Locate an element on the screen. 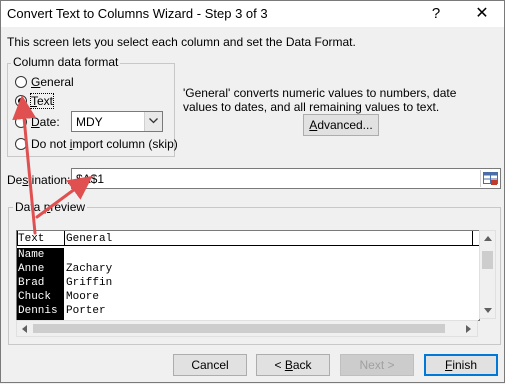 The height and width of the screenshot is (384, 505). radio-skip-label: Do not import column (skip) is located at coordinates (104, 144).